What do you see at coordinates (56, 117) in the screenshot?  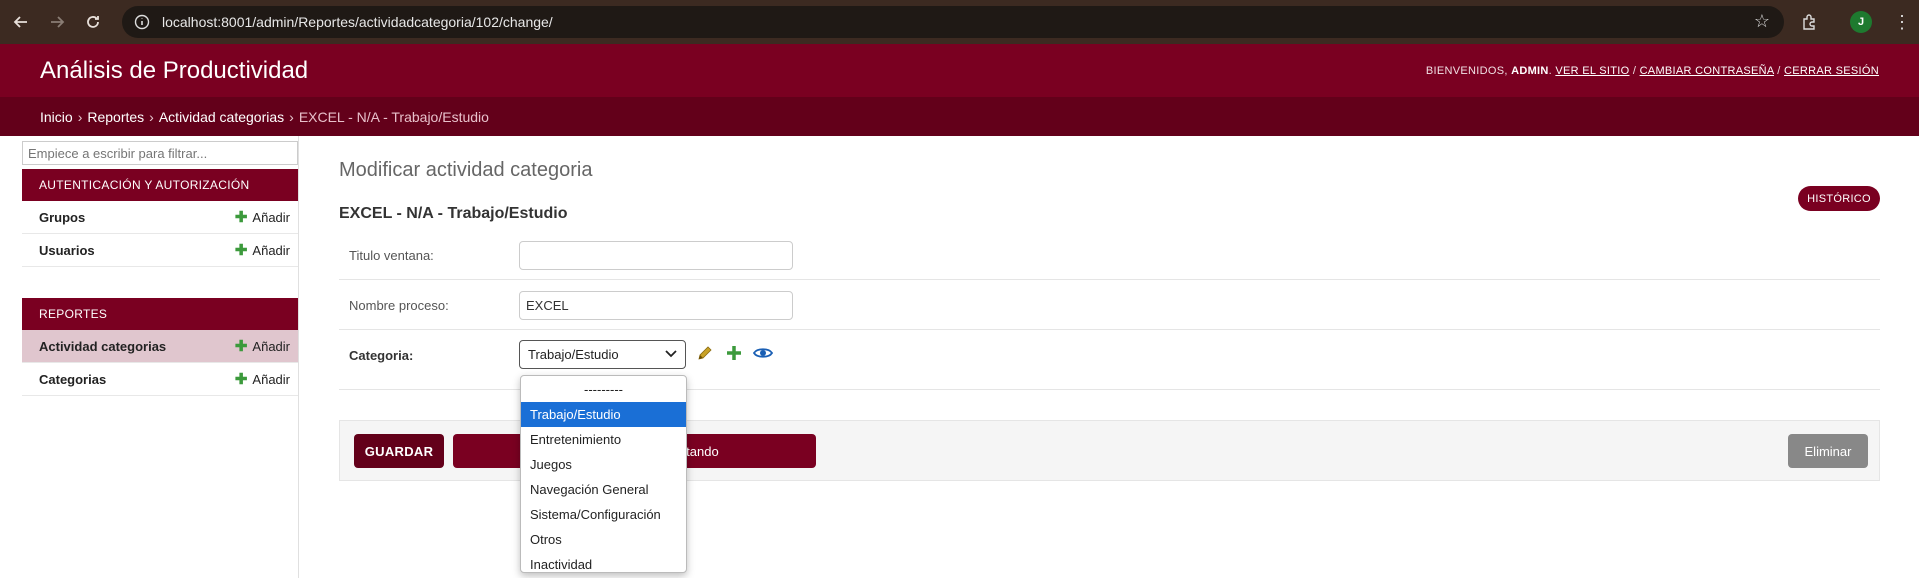 I see `breadcrumb-home: Inicio` at bounding box center [56, 117].